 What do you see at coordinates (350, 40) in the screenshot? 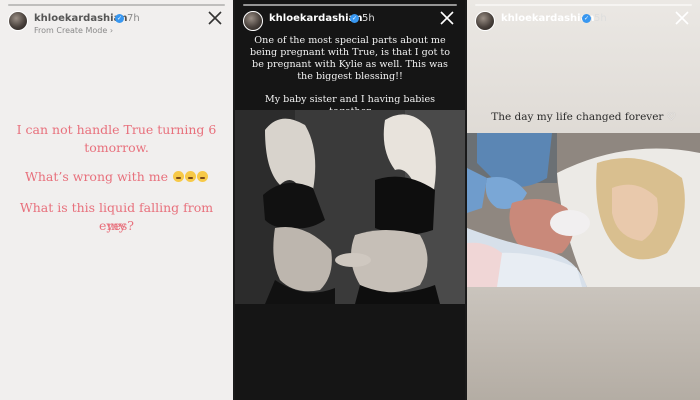
I see `story-text-line: One of the most special parts about me` at bounding box center [350, 40].